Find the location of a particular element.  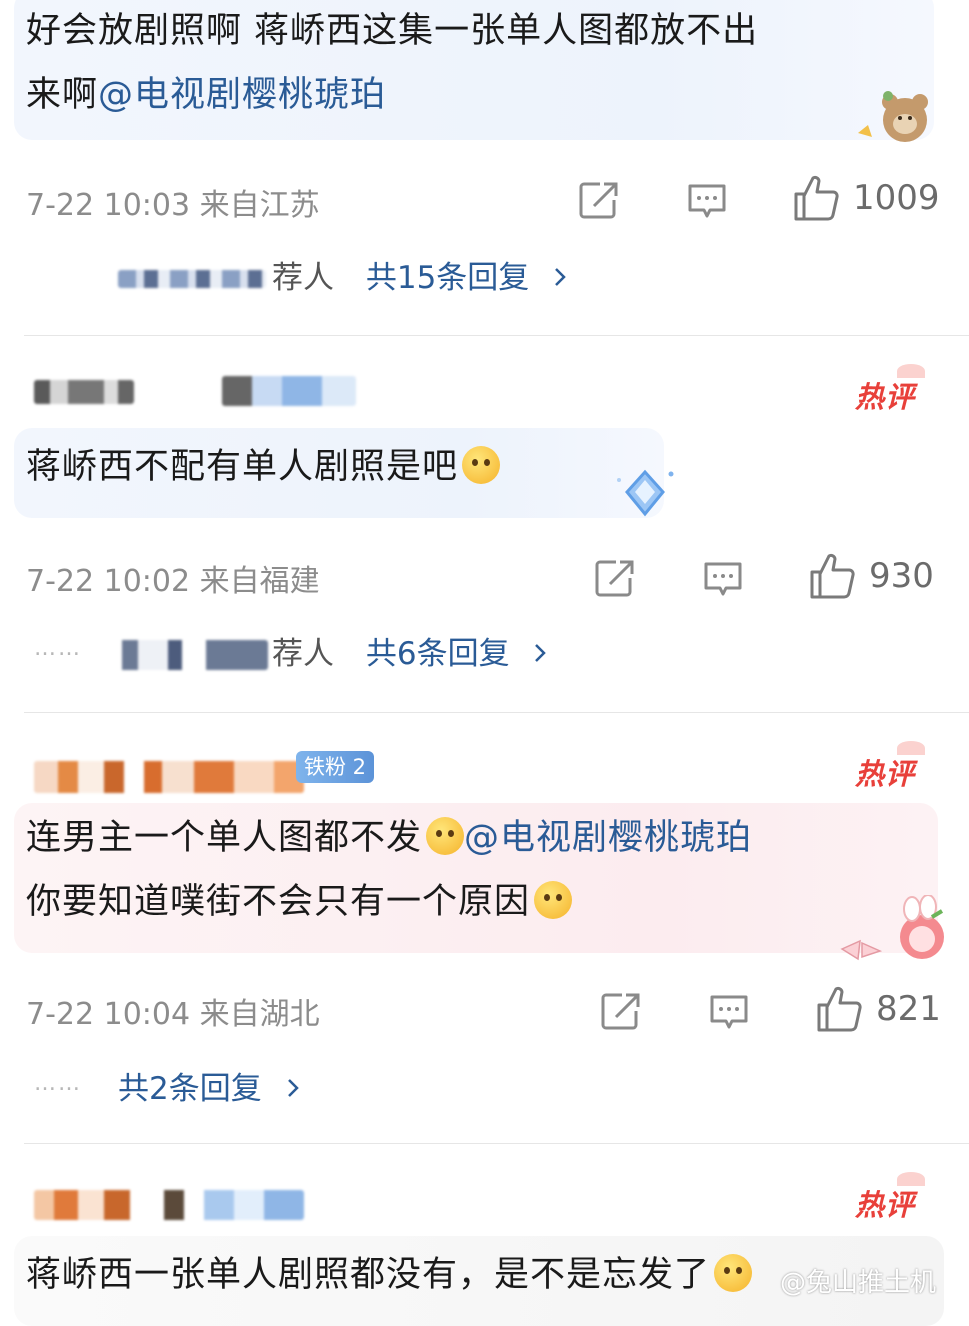

like-button: 821 is located at coordinates (878, 1009).